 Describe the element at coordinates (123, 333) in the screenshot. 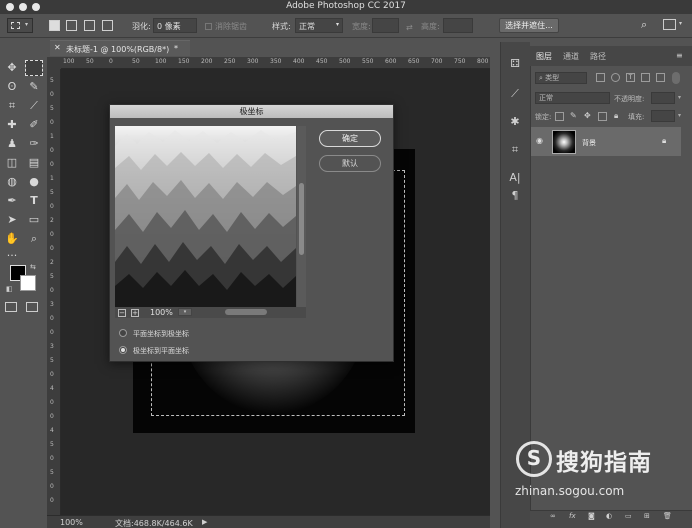

I see `radio-rect-to-polar` at that location.